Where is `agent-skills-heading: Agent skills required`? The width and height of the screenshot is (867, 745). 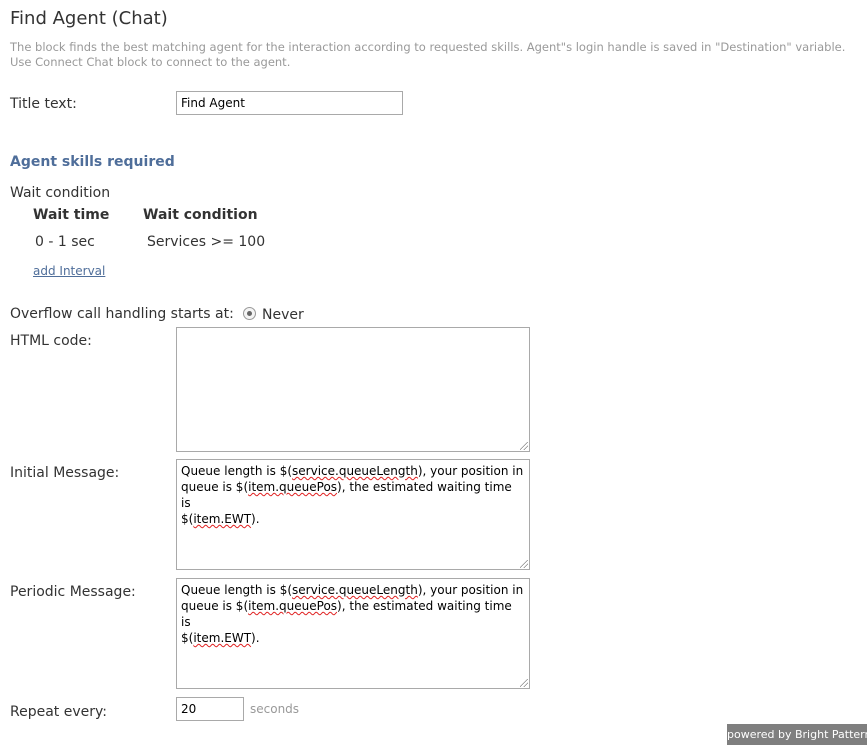 agent-skills-heading: Agent skills required is located at coordinates (92, 162).